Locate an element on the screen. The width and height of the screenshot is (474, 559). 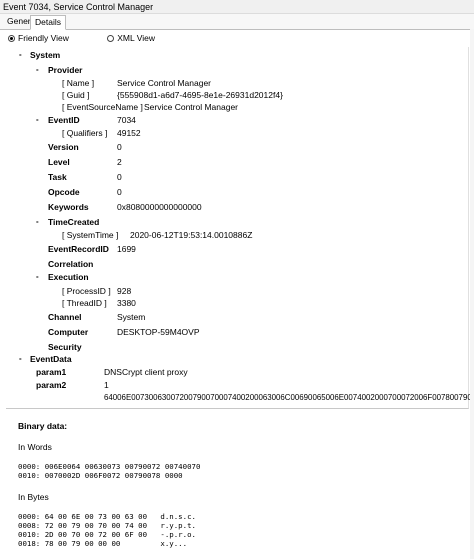
value-task: 0 is located at coordinates (119, 177).